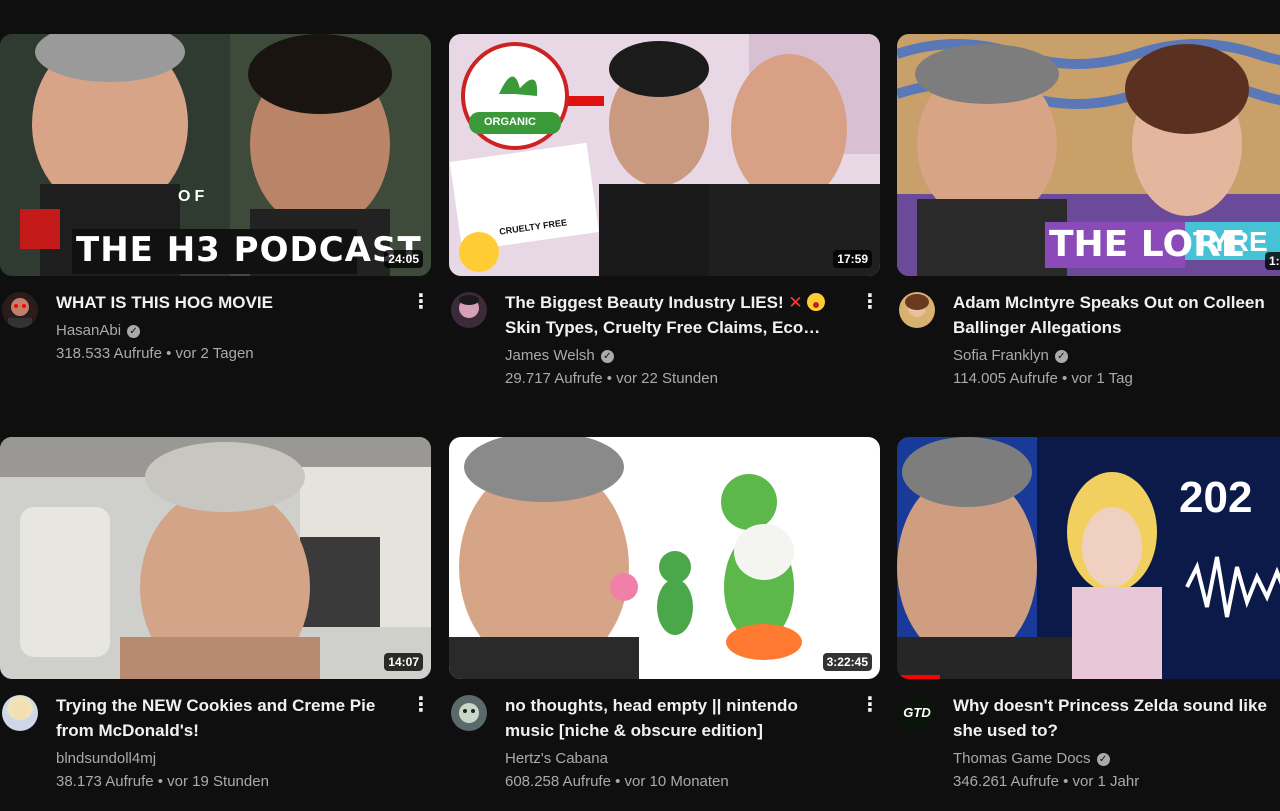 The width and height of the screenshot is (1280, 811). Describe the element at coordinates (1022, 758) in the screenshot. I see `channel-name-text: Thomas Game Docs` at that location.